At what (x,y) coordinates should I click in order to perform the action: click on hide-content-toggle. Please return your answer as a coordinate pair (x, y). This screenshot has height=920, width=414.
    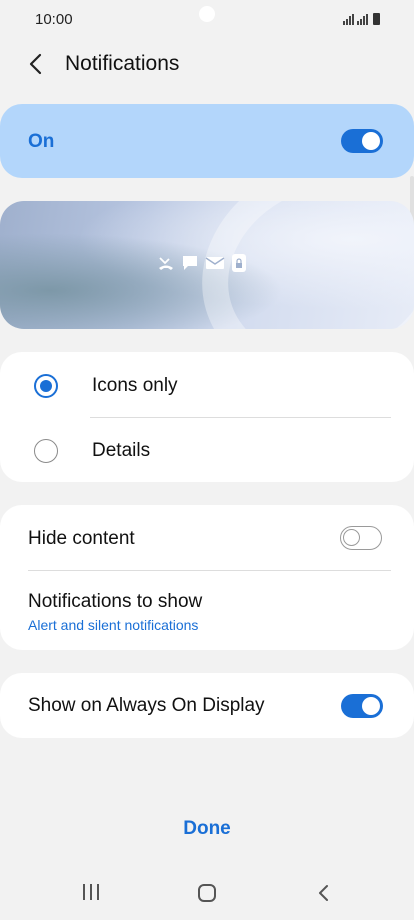
    Looking at the image, I should click on (361, 538).